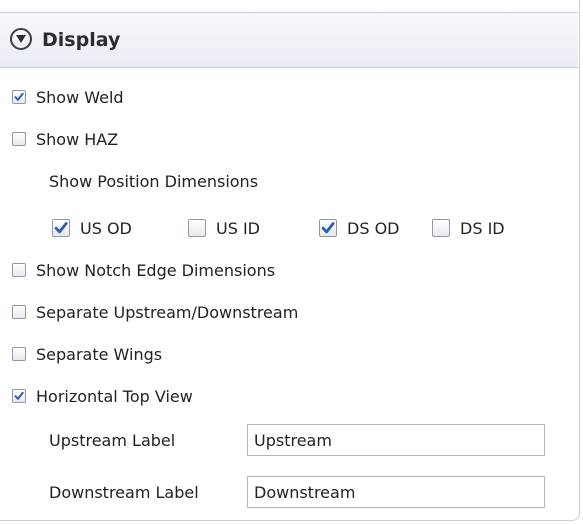  I want to click on us-od-option: US OD, so click(92, 228).